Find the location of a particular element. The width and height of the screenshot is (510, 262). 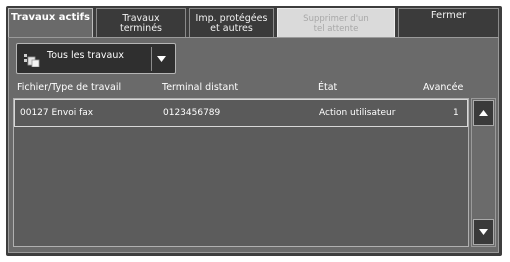

tab-active-jobs: Travaux actifs is located at coordinates (50, 22).